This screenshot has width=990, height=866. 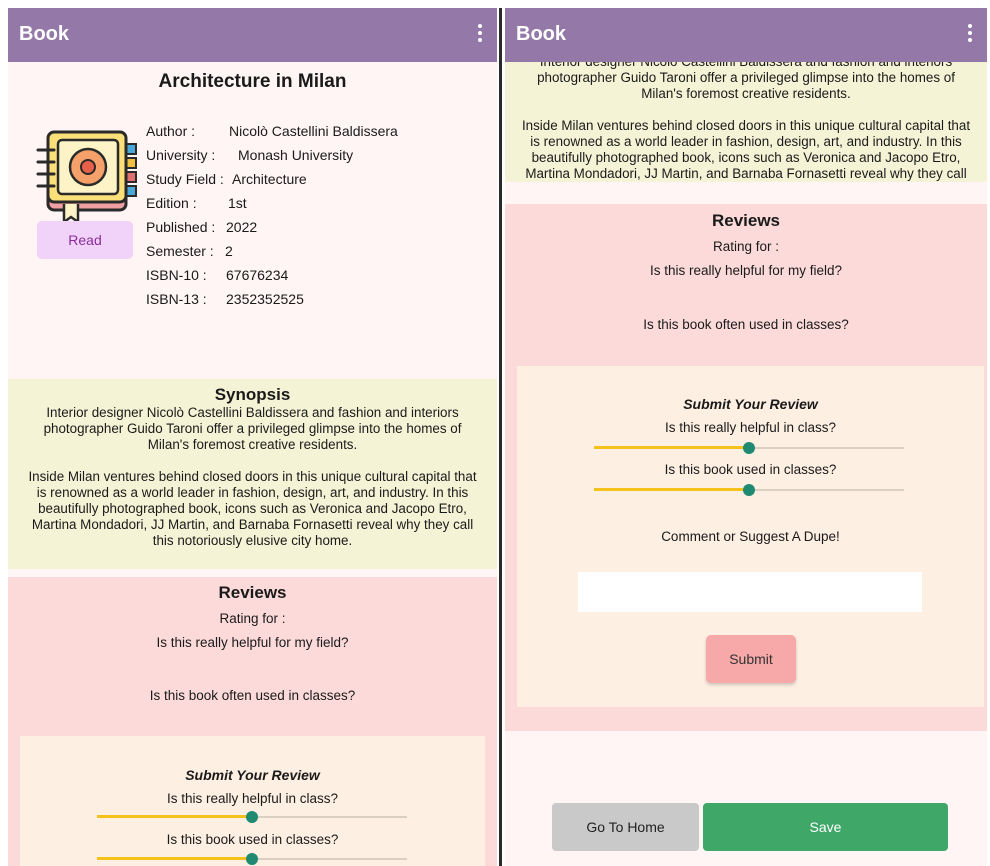 What do you see at coordinates (237, 203) in the screenshot?
I see `edition-value: 1st` at bounding box center [237, 203].